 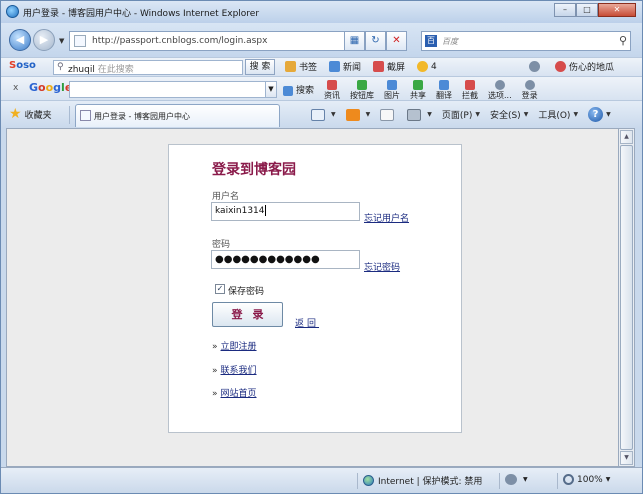 I want to click on gear-icon, so click(x=534, y=66).